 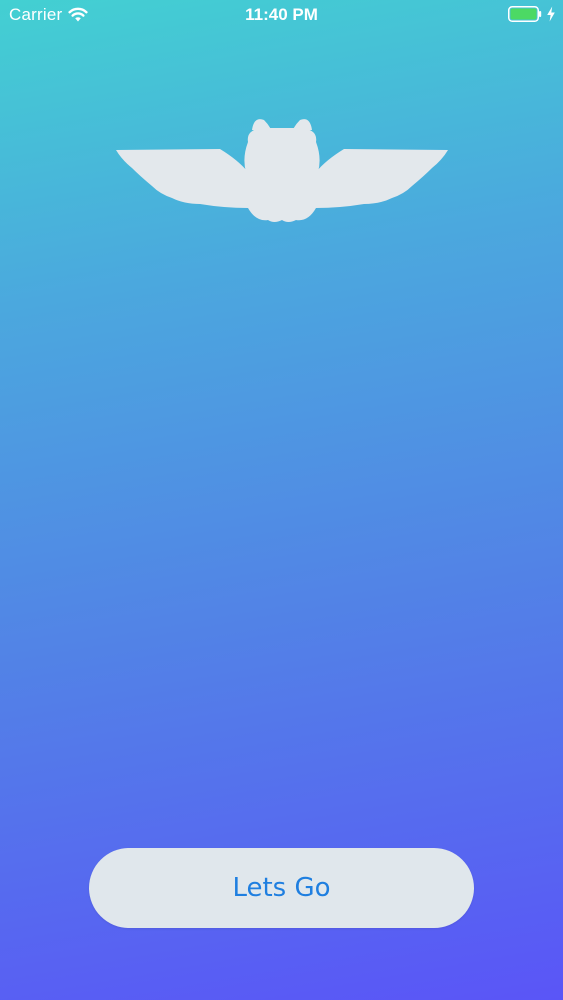 I want to click on status-bar: Carrier 11:40 PM, so click(x=281, y=15).